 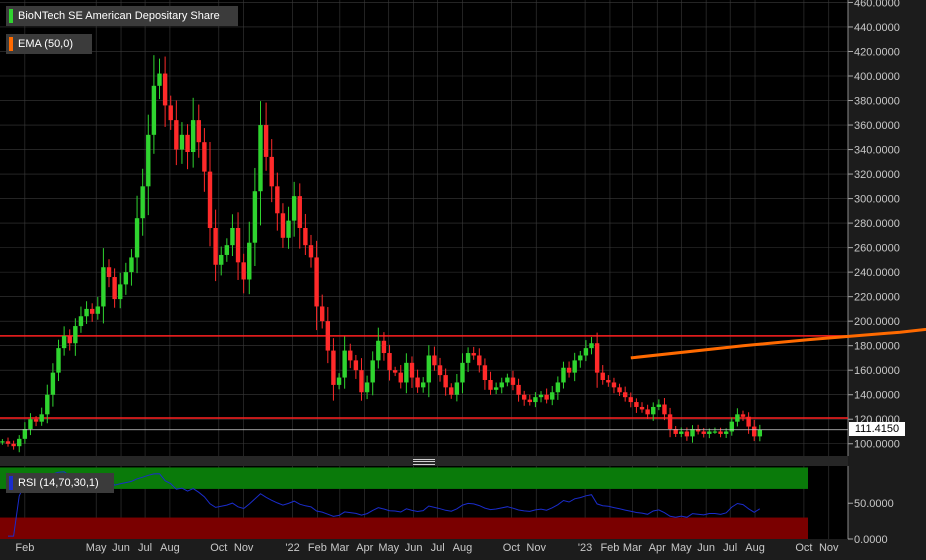 I want to click on x-tick-label: May, so click(x=96, y=548).